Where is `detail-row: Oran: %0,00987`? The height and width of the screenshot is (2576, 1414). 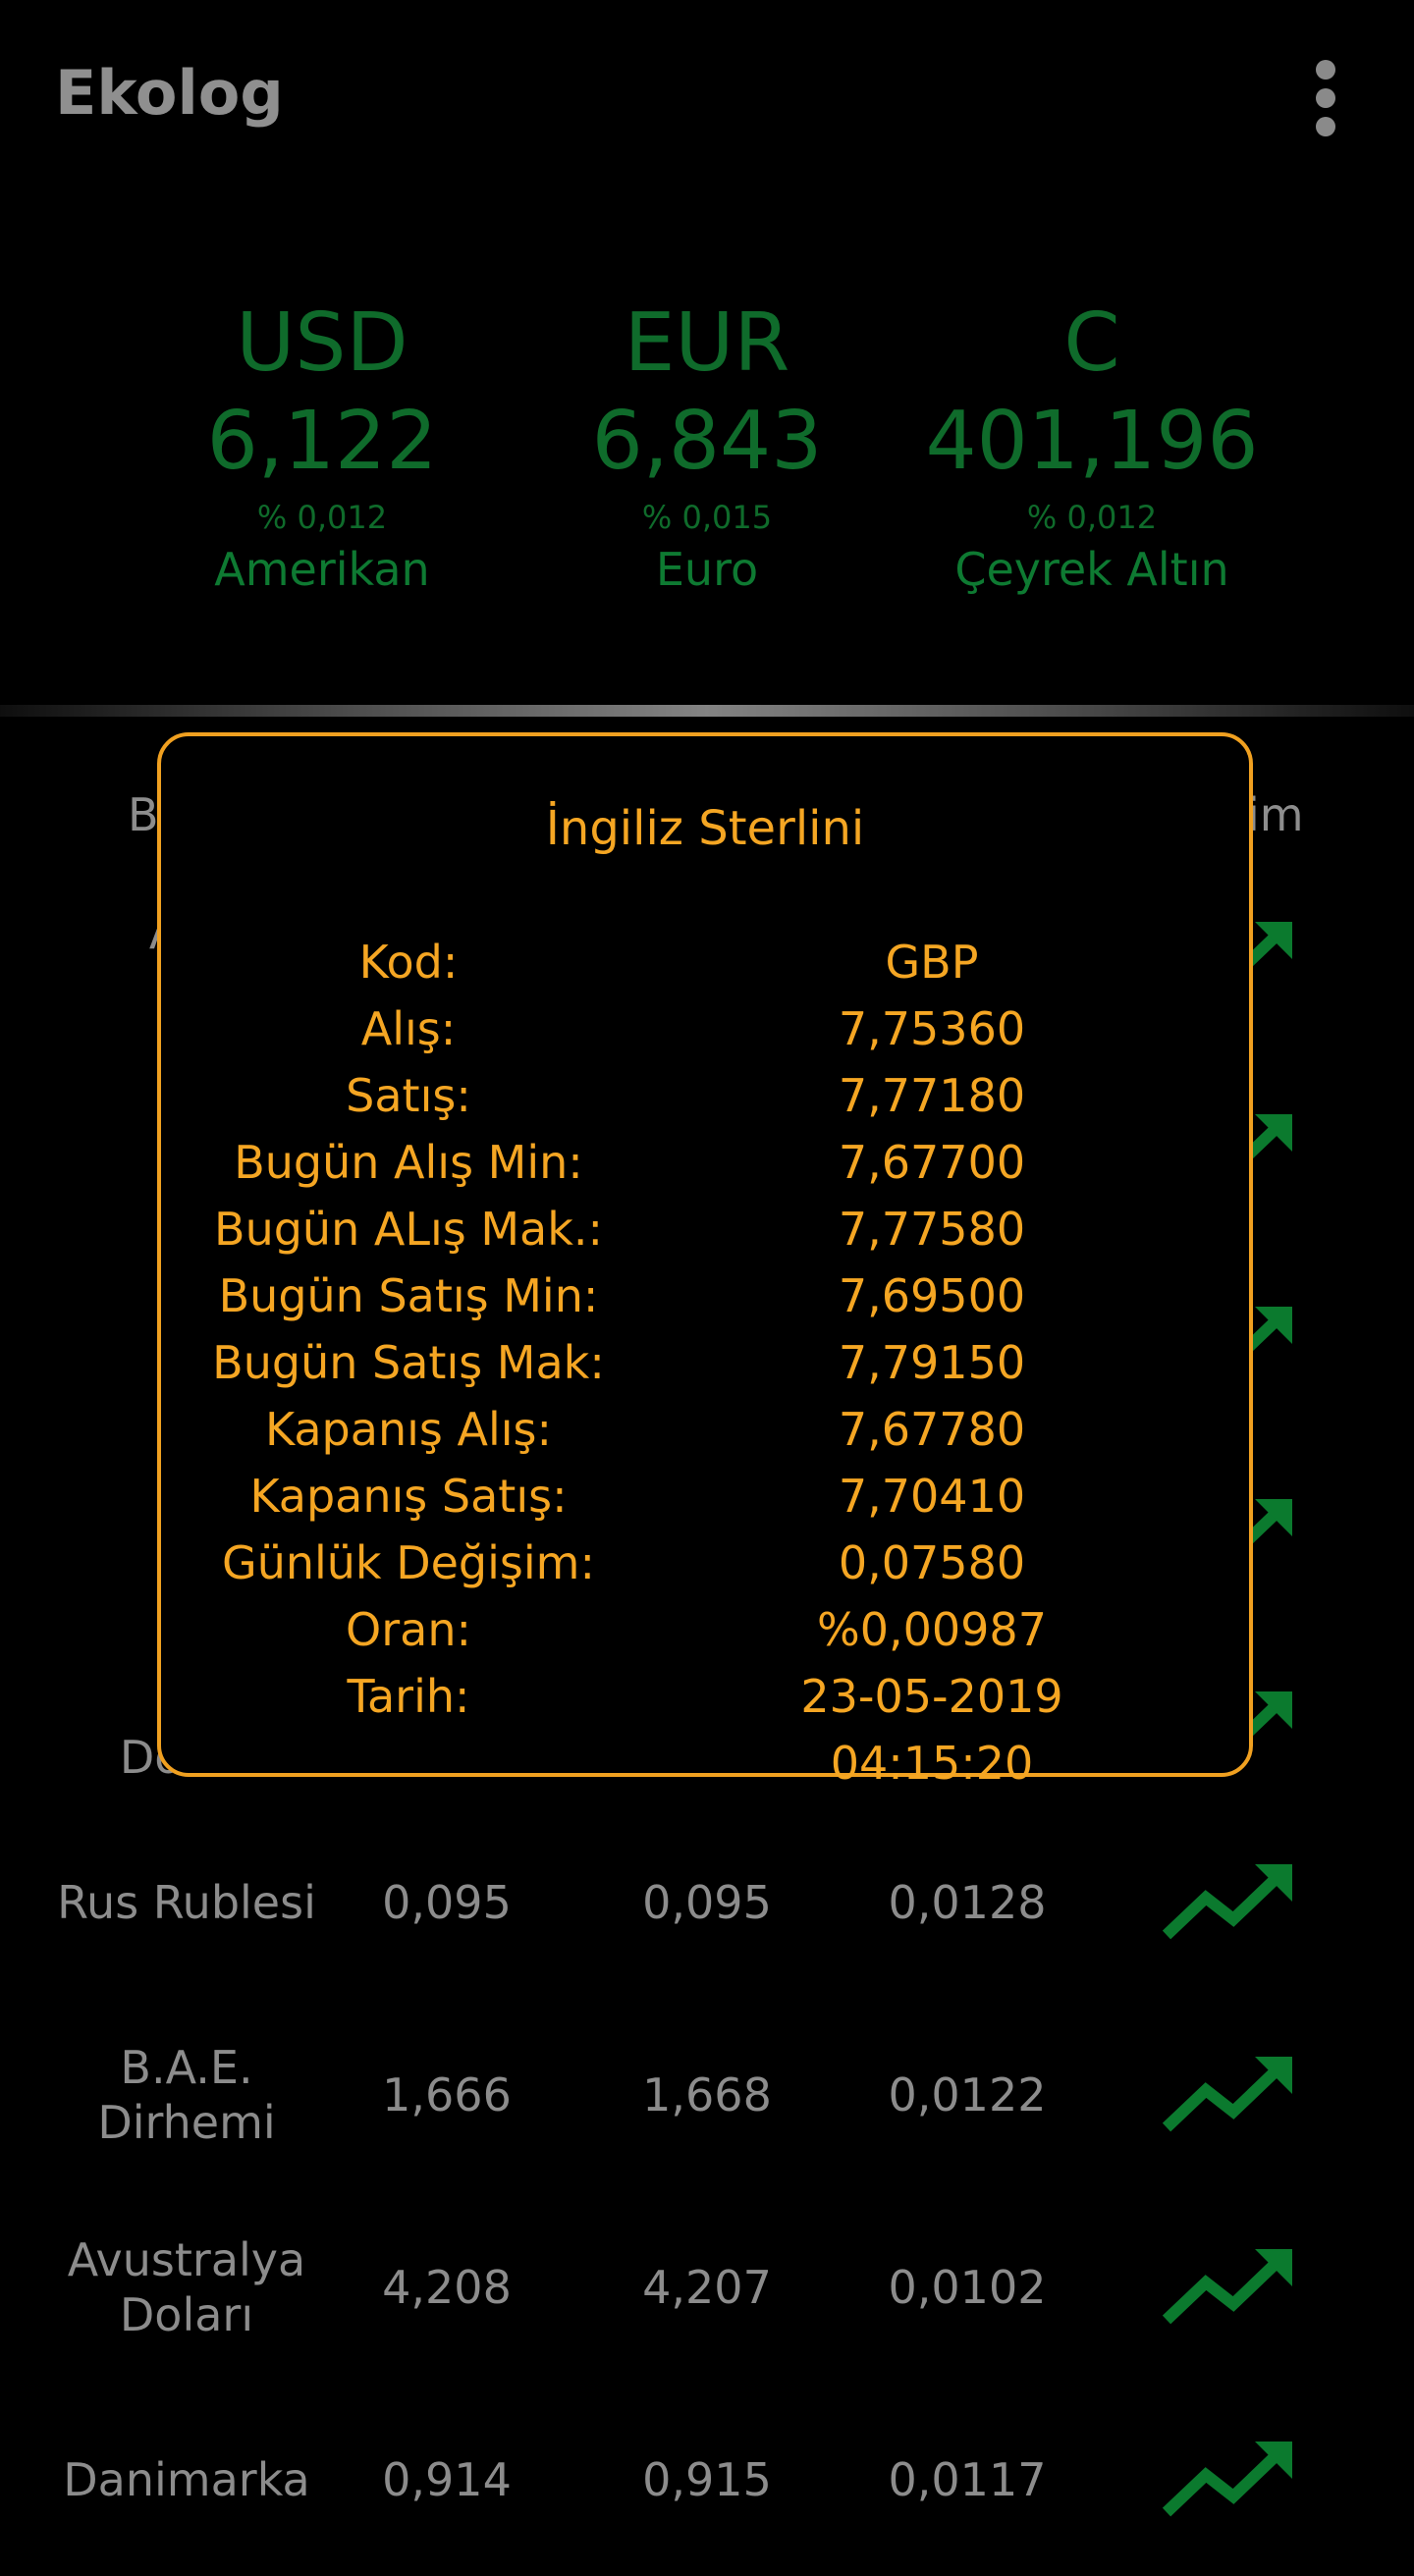
detail-row: Oran: %0,00987 is located at coordinates (705, 1629).